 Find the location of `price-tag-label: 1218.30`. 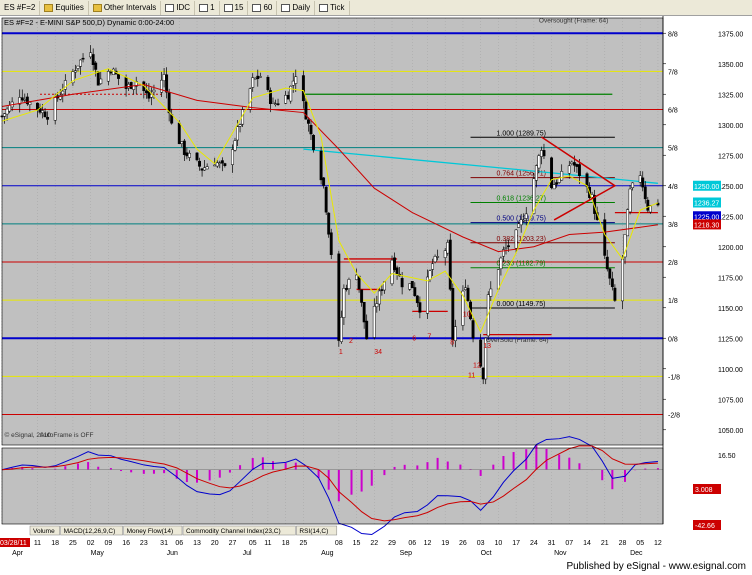

price-tag-label: 1218.30 is located at coordinates (706, 225).